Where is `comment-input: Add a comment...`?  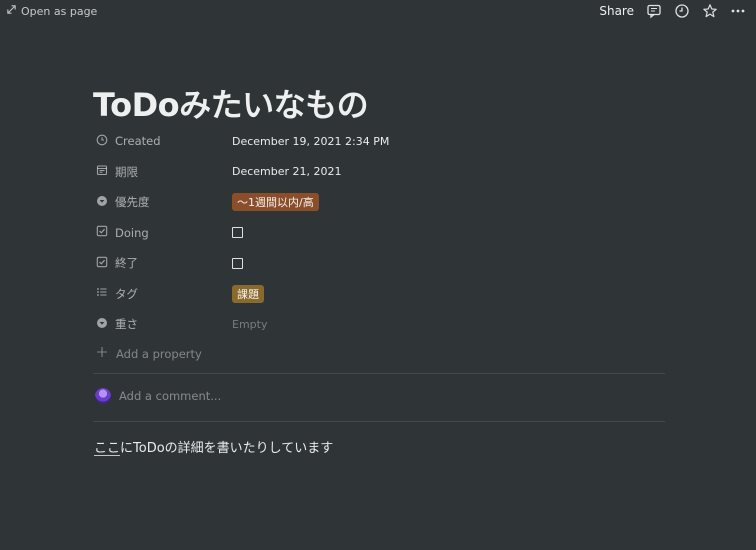 comment-input: Add a comment... is located at coordinates (158, 396).